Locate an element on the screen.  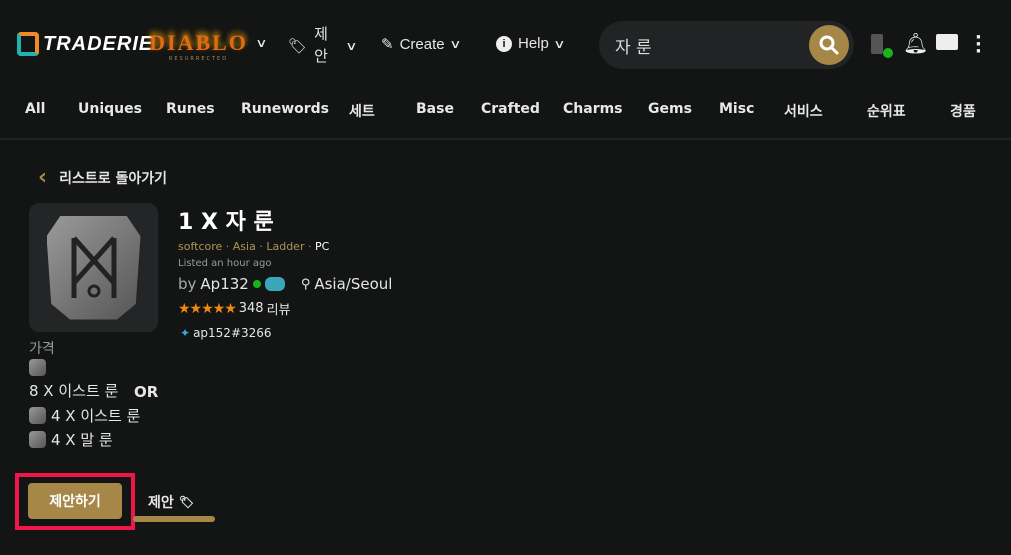
listing-meta: softcore · Asia · Ladder · PC is located at coordinates (254, 246).